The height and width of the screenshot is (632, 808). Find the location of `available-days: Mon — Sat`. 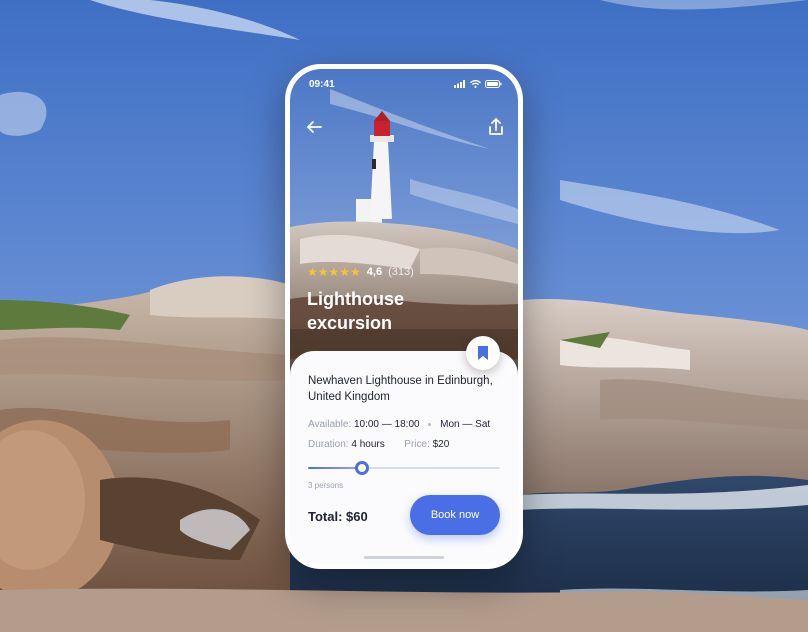

available-days: Mon — Sat is located at coordinates (465, 424).